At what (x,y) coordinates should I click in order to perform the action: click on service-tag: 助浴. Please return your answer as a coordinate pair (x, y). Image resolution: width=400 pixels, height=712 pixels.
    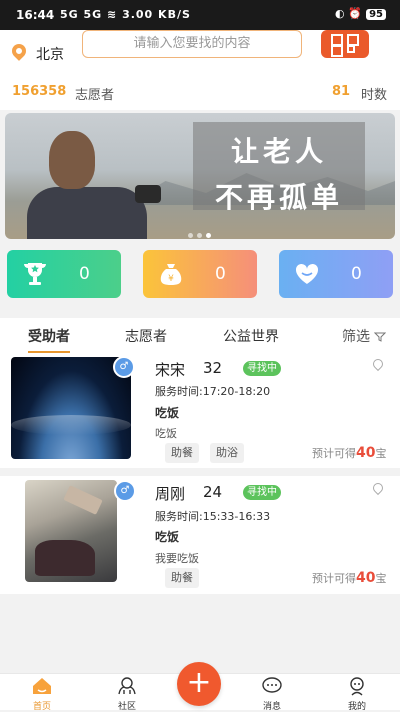
    Looking at the image, I should click on (227, 453).